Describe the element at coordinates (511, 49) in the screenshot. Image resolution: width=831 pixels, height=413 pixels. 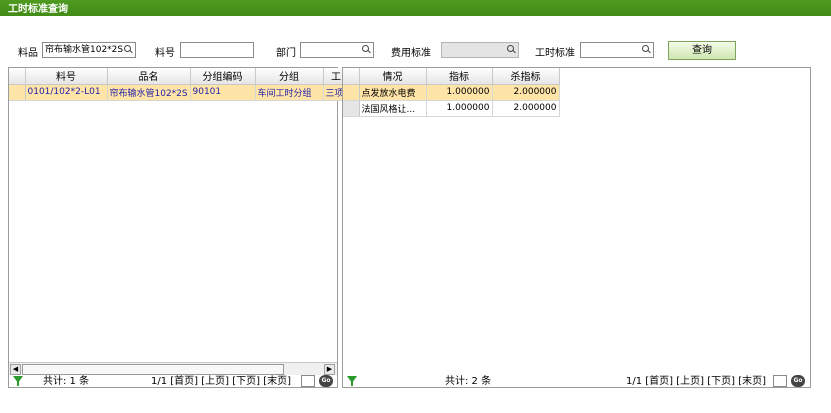
I see `cost-std-search-icon` at that location.